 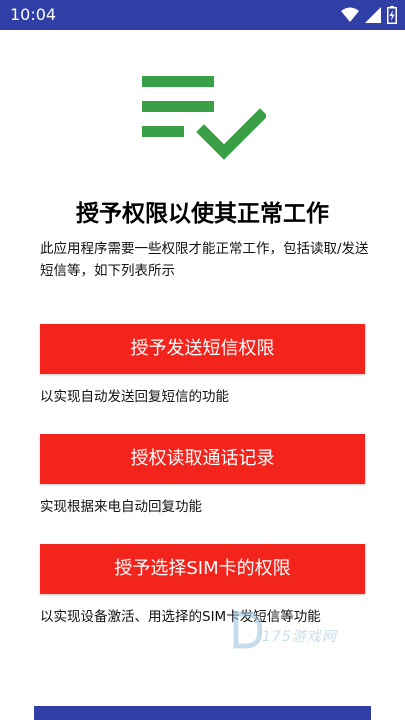 What do you see at coordinates (202, 713) in the screenshot?
I see `bottom-bar` at bounding box center [202, 713].